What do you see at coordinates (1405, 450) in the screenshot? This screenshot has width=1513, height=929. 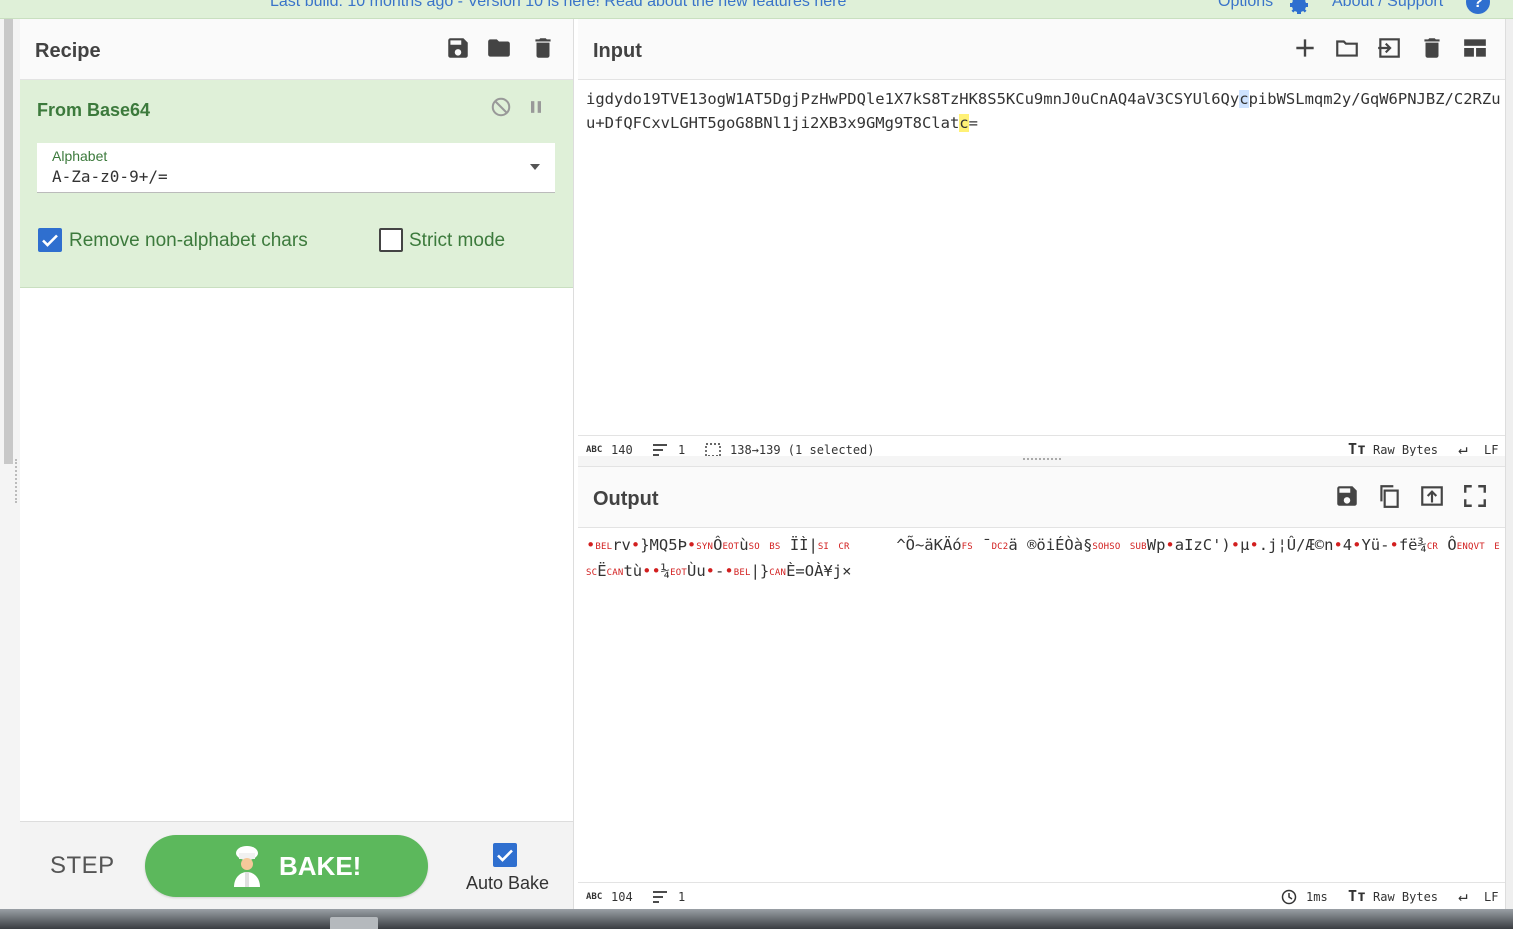 I see `input-encoding: Raw Bytes` at bounding box center [1405, 450].